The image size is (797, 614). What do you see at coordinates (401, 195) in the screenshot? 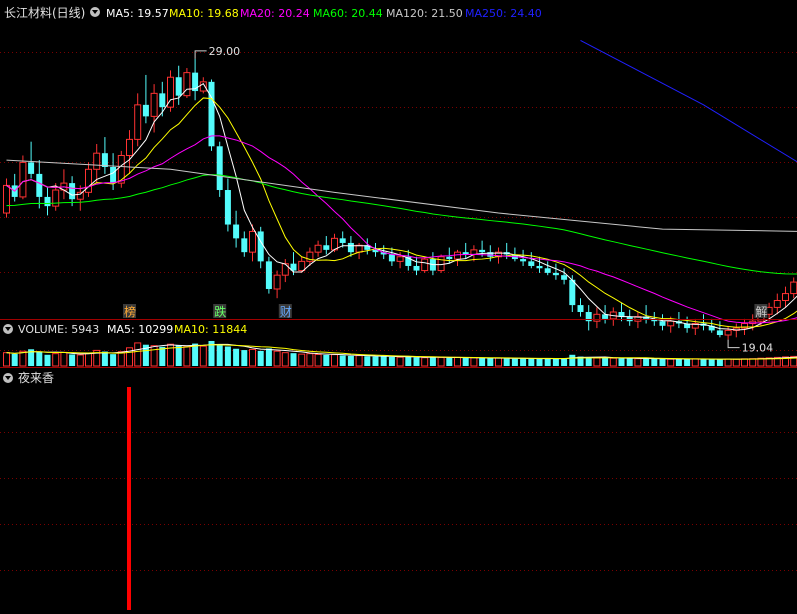
I see `ma120-line` at bounding box center [401, 195].